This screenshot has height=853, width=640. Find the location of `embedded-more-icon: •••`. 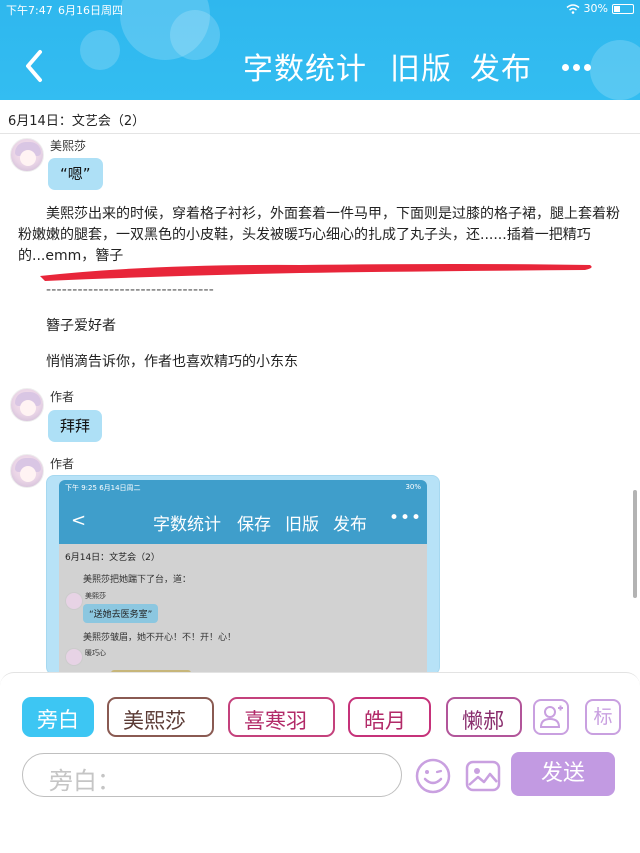

embedded-more-icon: ••• is located at coordinates (406, 518).